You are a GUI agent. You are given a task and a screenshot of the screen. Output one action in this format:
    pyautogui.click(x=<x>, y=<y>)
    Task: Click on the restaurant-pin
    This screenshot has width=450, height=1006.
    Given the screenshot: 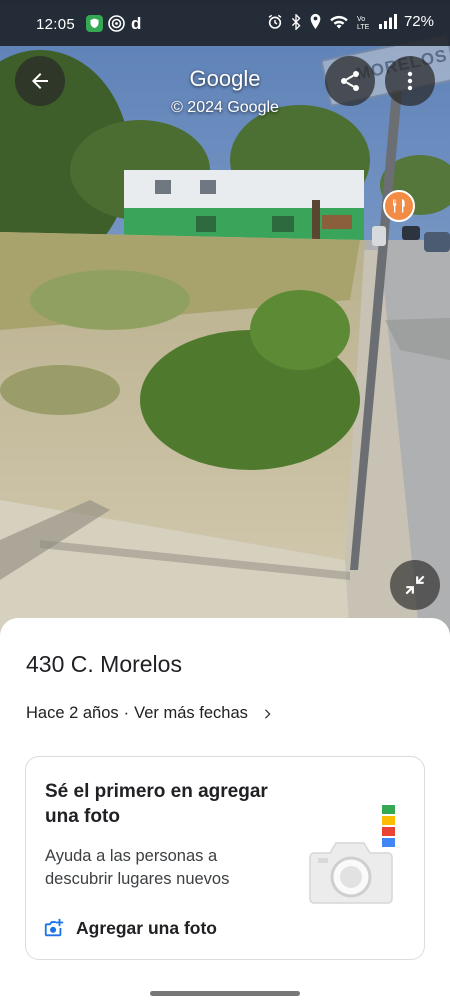 What is the action you would take?
    pyautogui.click(x=399, y=206)
    